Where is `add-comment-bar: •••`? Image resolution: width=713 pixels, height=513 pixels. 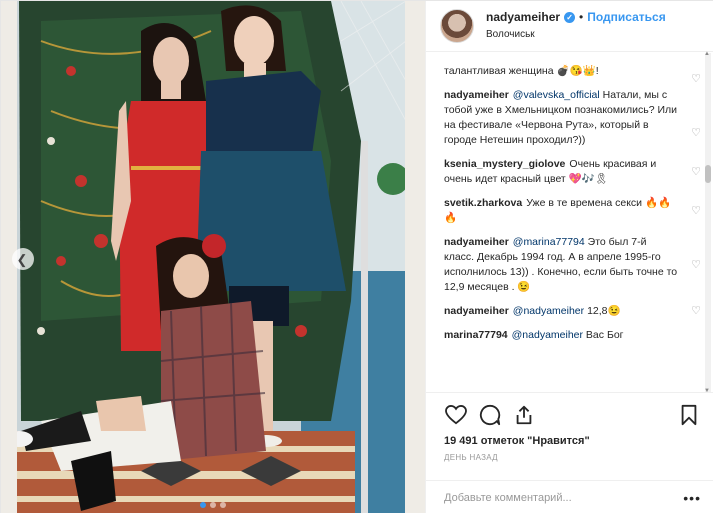 add-comment-bar: ••• is located at coordinates (569, 496).